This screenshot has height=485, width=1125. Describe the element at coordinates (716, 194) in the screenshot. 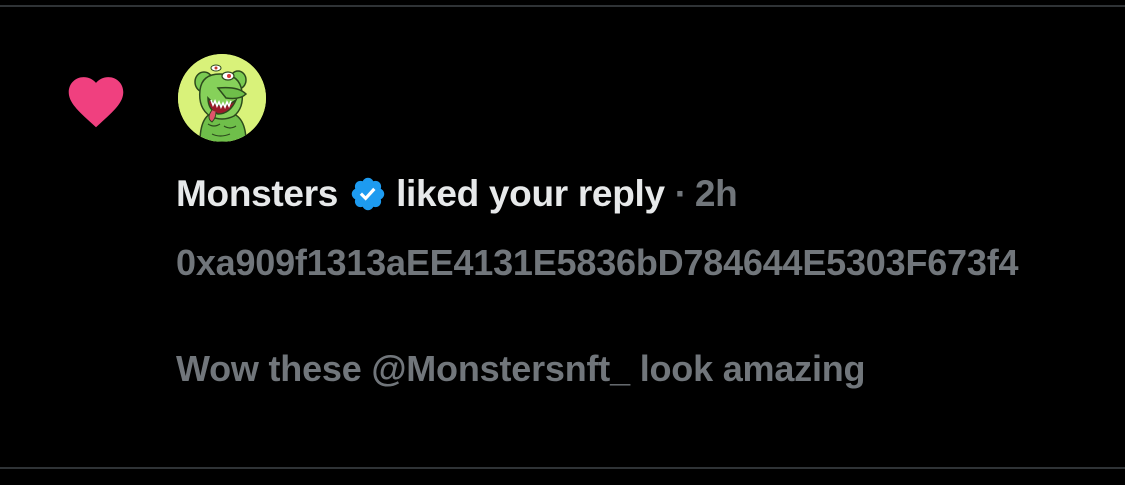

I see `timestamp: 2h` at that location.